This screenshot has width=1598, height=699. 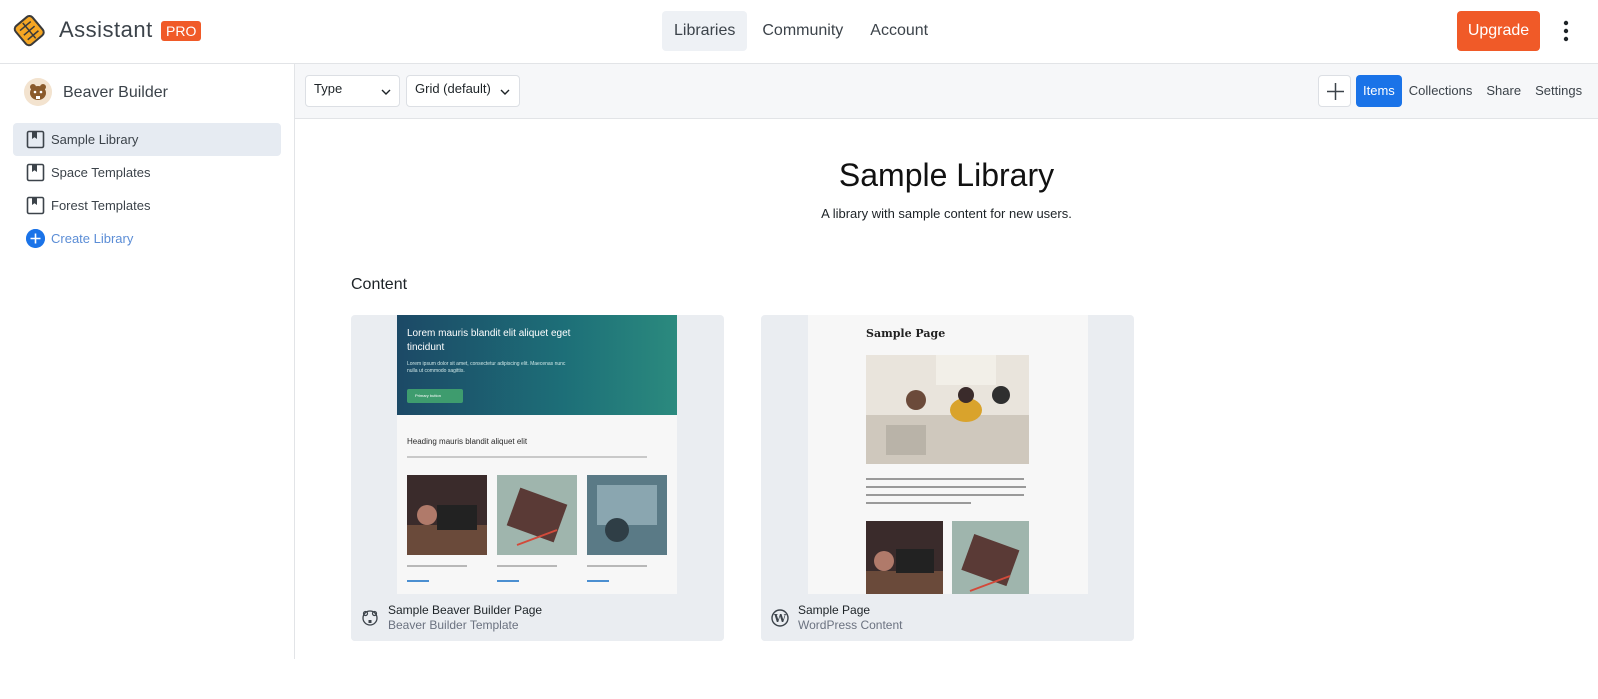 I want to click on nav-community: Community, so click(x=802, y=31).